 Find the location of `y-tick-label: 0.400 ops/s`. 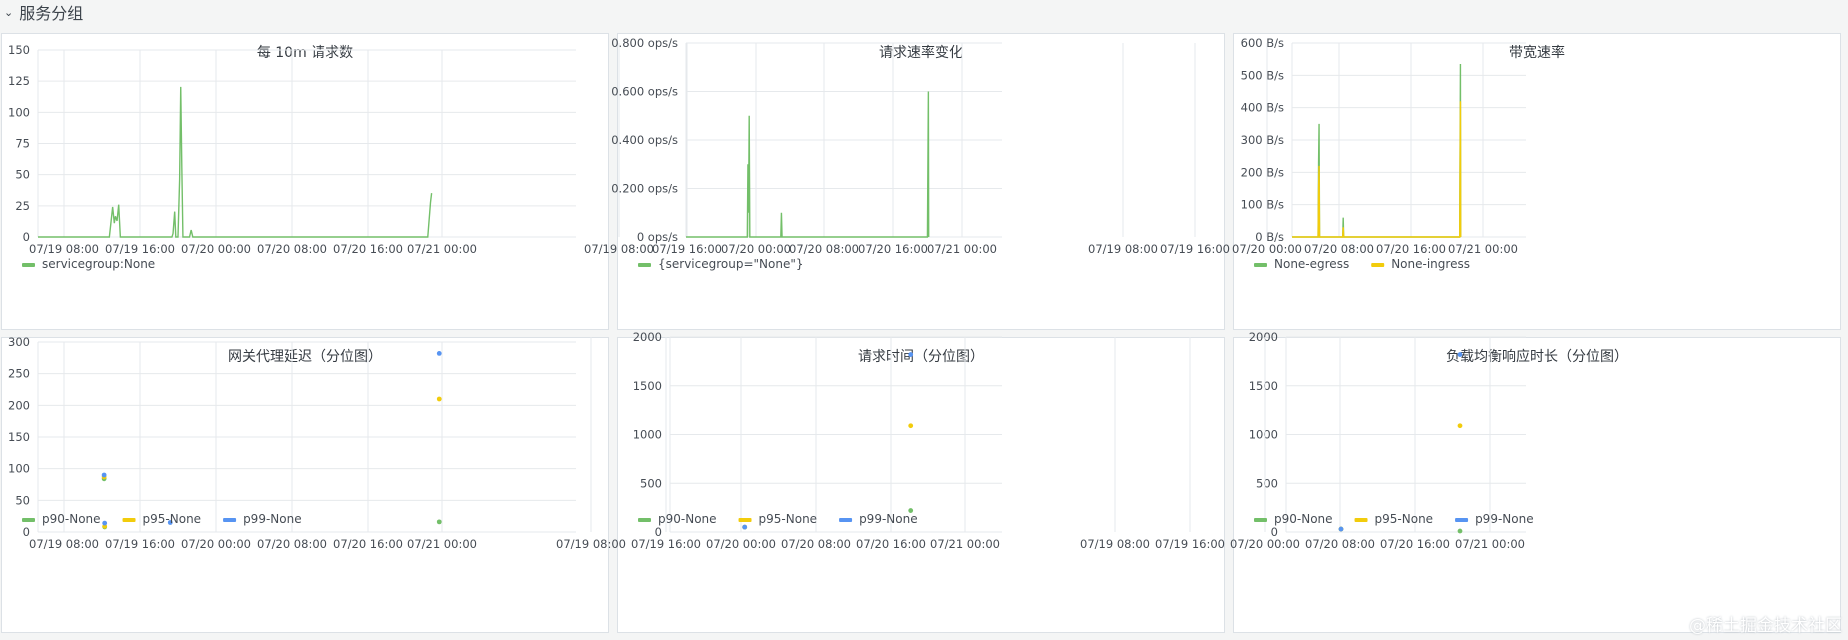

y-tick-label: 0.400 ops/s is located at coordinates (644, 140).